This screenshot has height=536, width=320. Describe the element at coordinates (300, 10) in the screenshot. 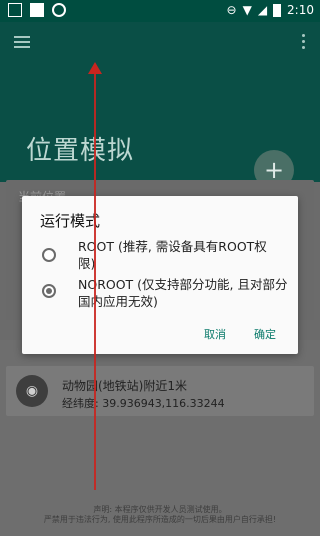

I see `time: 2:10` at that location.